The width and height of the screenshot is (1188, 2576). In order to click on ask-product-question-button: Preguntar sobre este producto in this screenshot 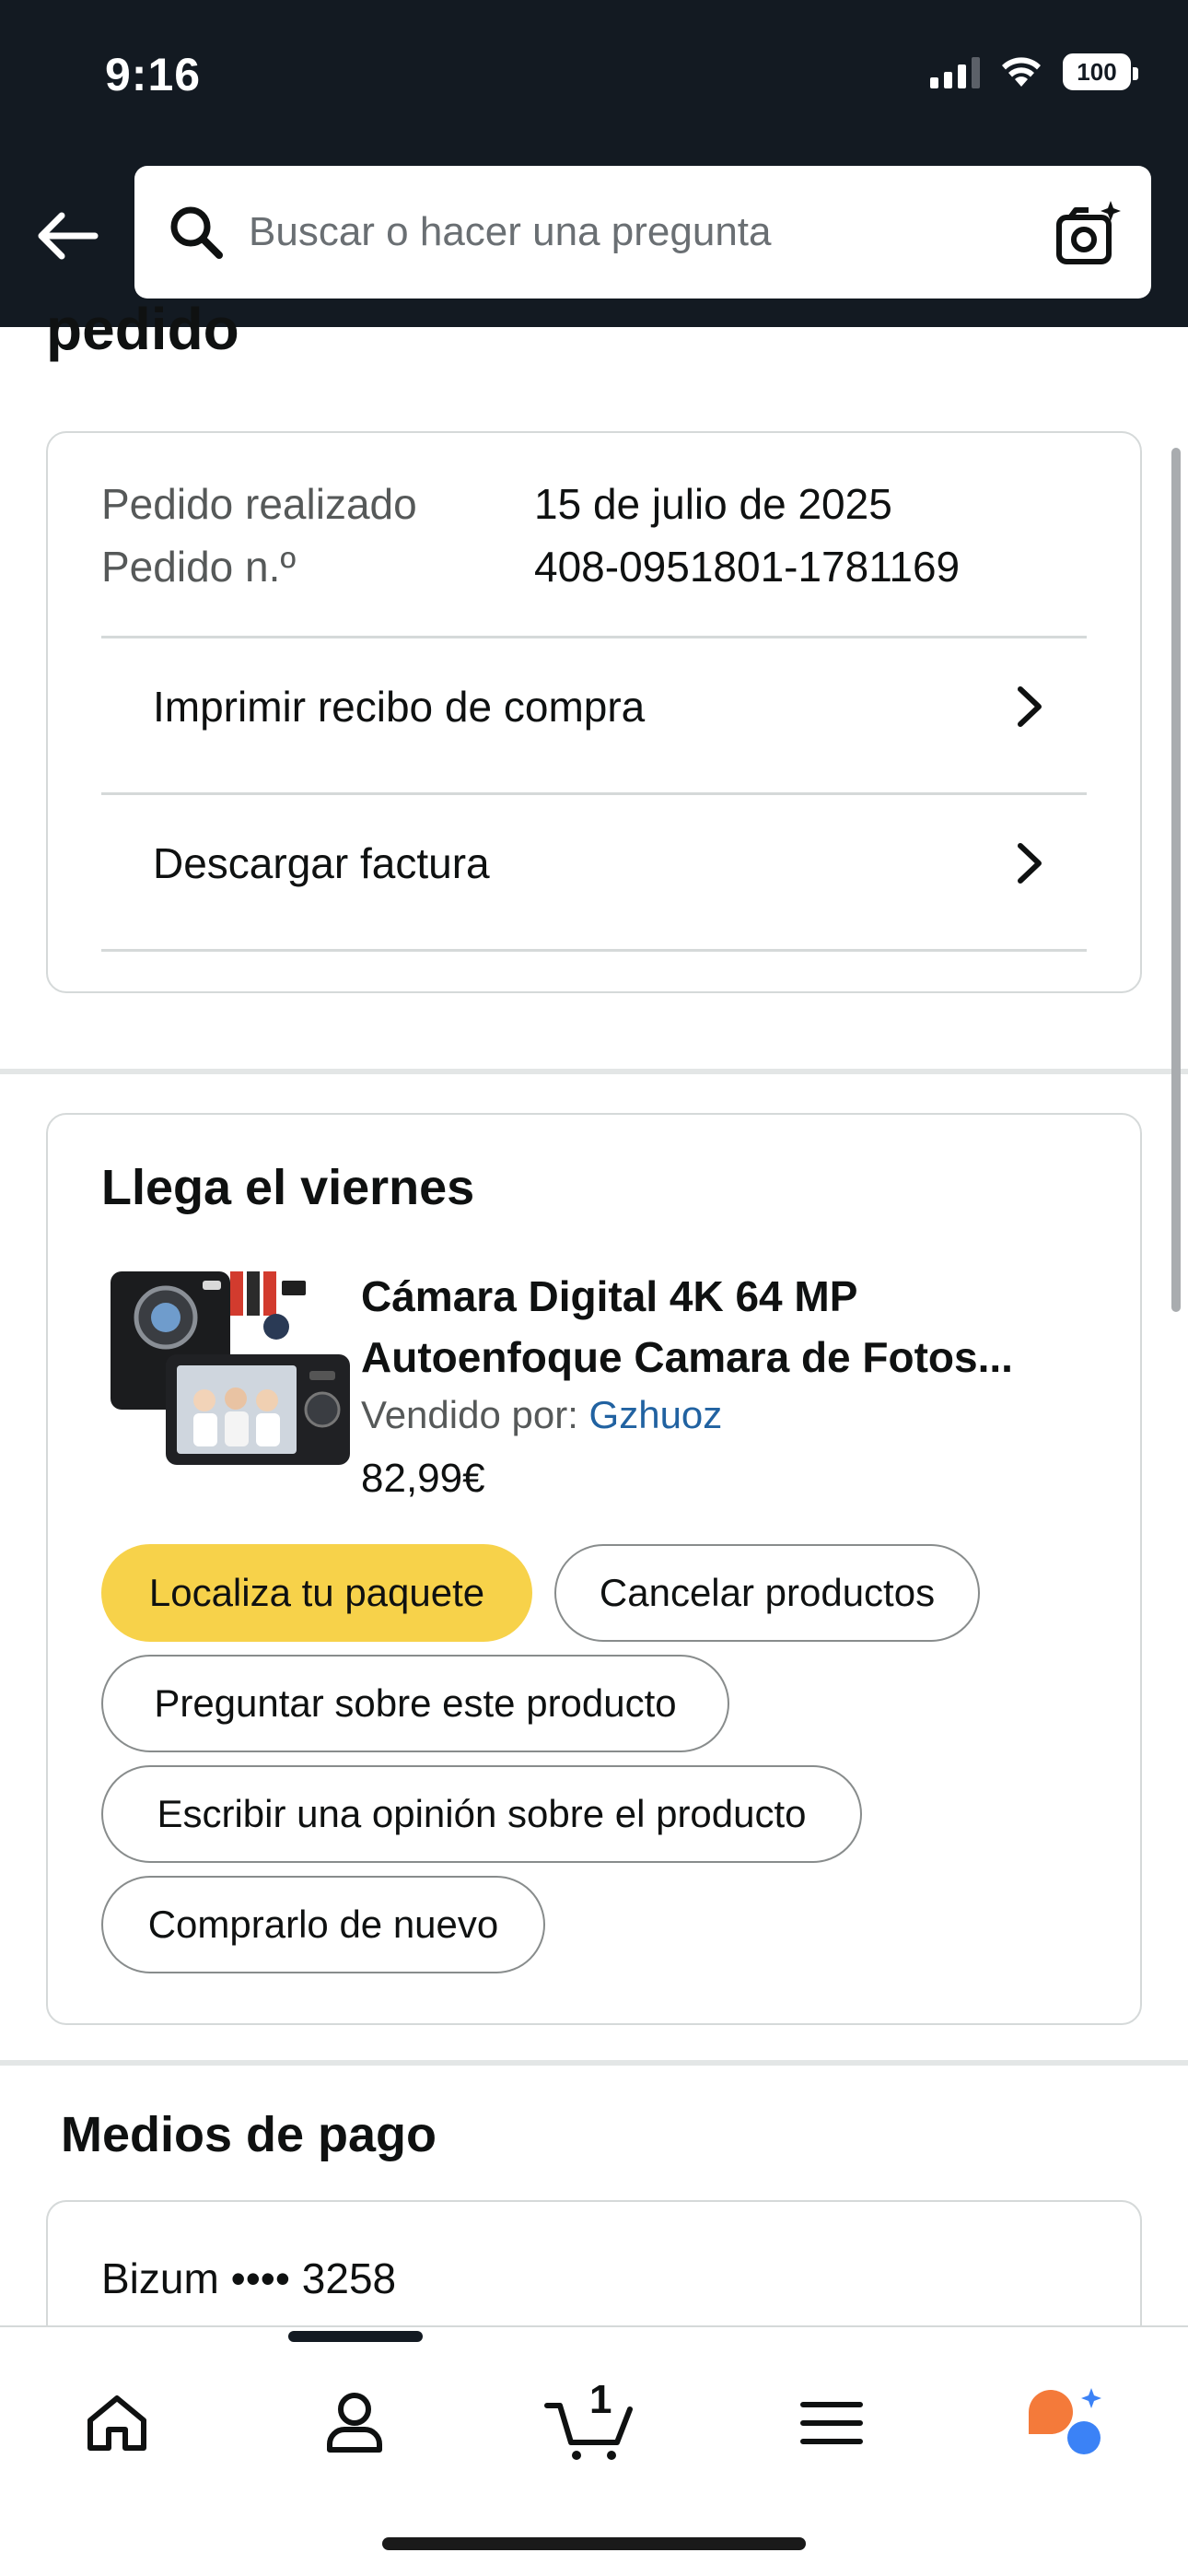, I will do `click(415, 1703)`.